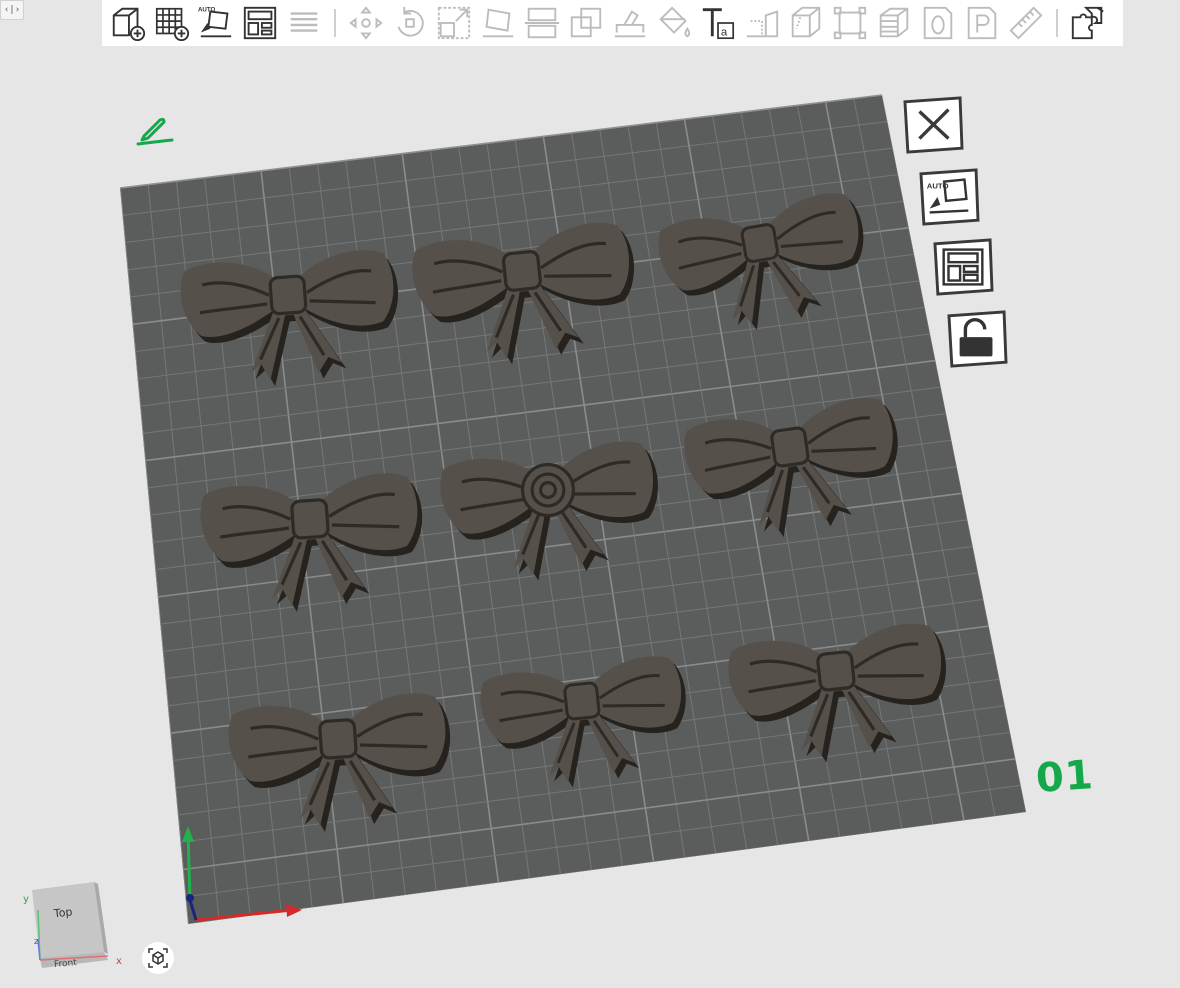 The image size is (1180, 988). Describe the element at coordinates (190, 898) in the screenshot. I see `origin-point` at that location.